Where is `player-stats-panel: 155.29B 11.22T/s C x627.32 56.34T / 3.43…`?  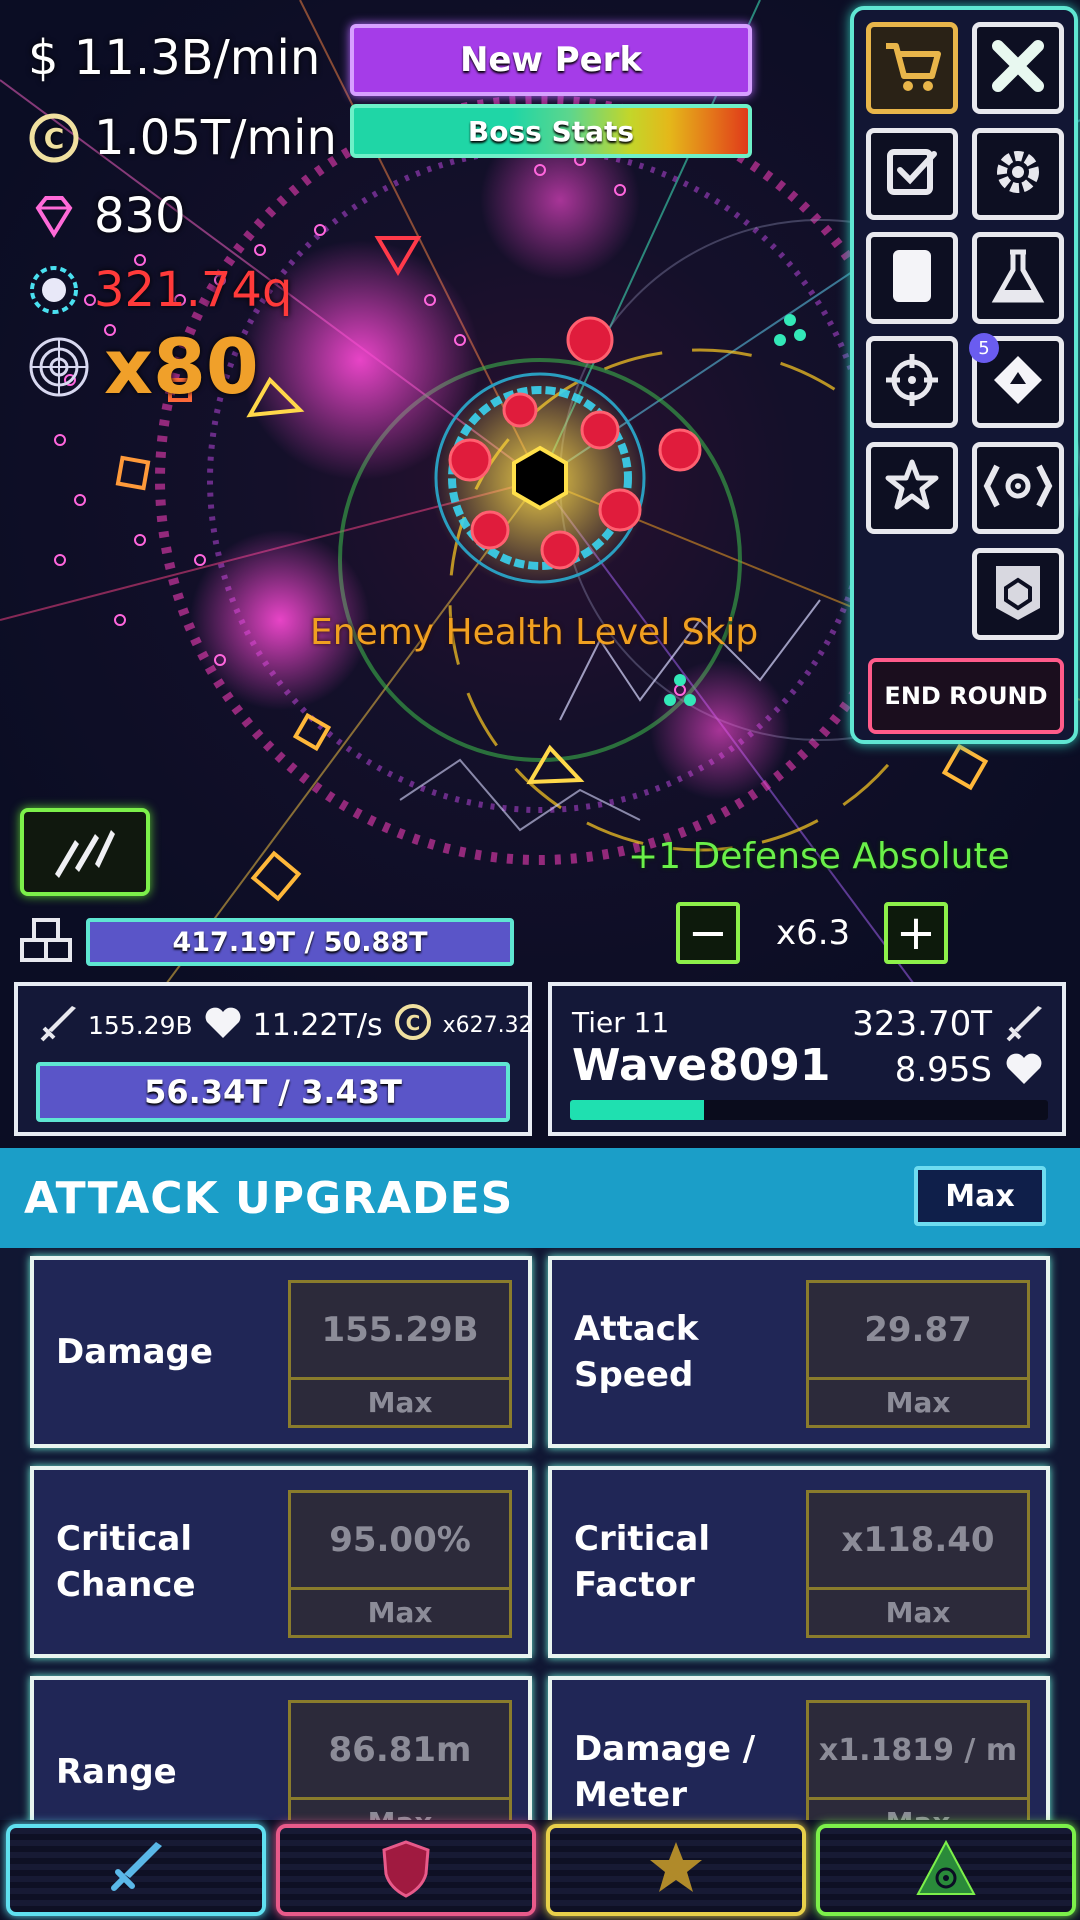 player-stats-panel: 155.29B 11.22T/s C x627.32 56.34T / 3.43… is located at coordinates (273, 1059).